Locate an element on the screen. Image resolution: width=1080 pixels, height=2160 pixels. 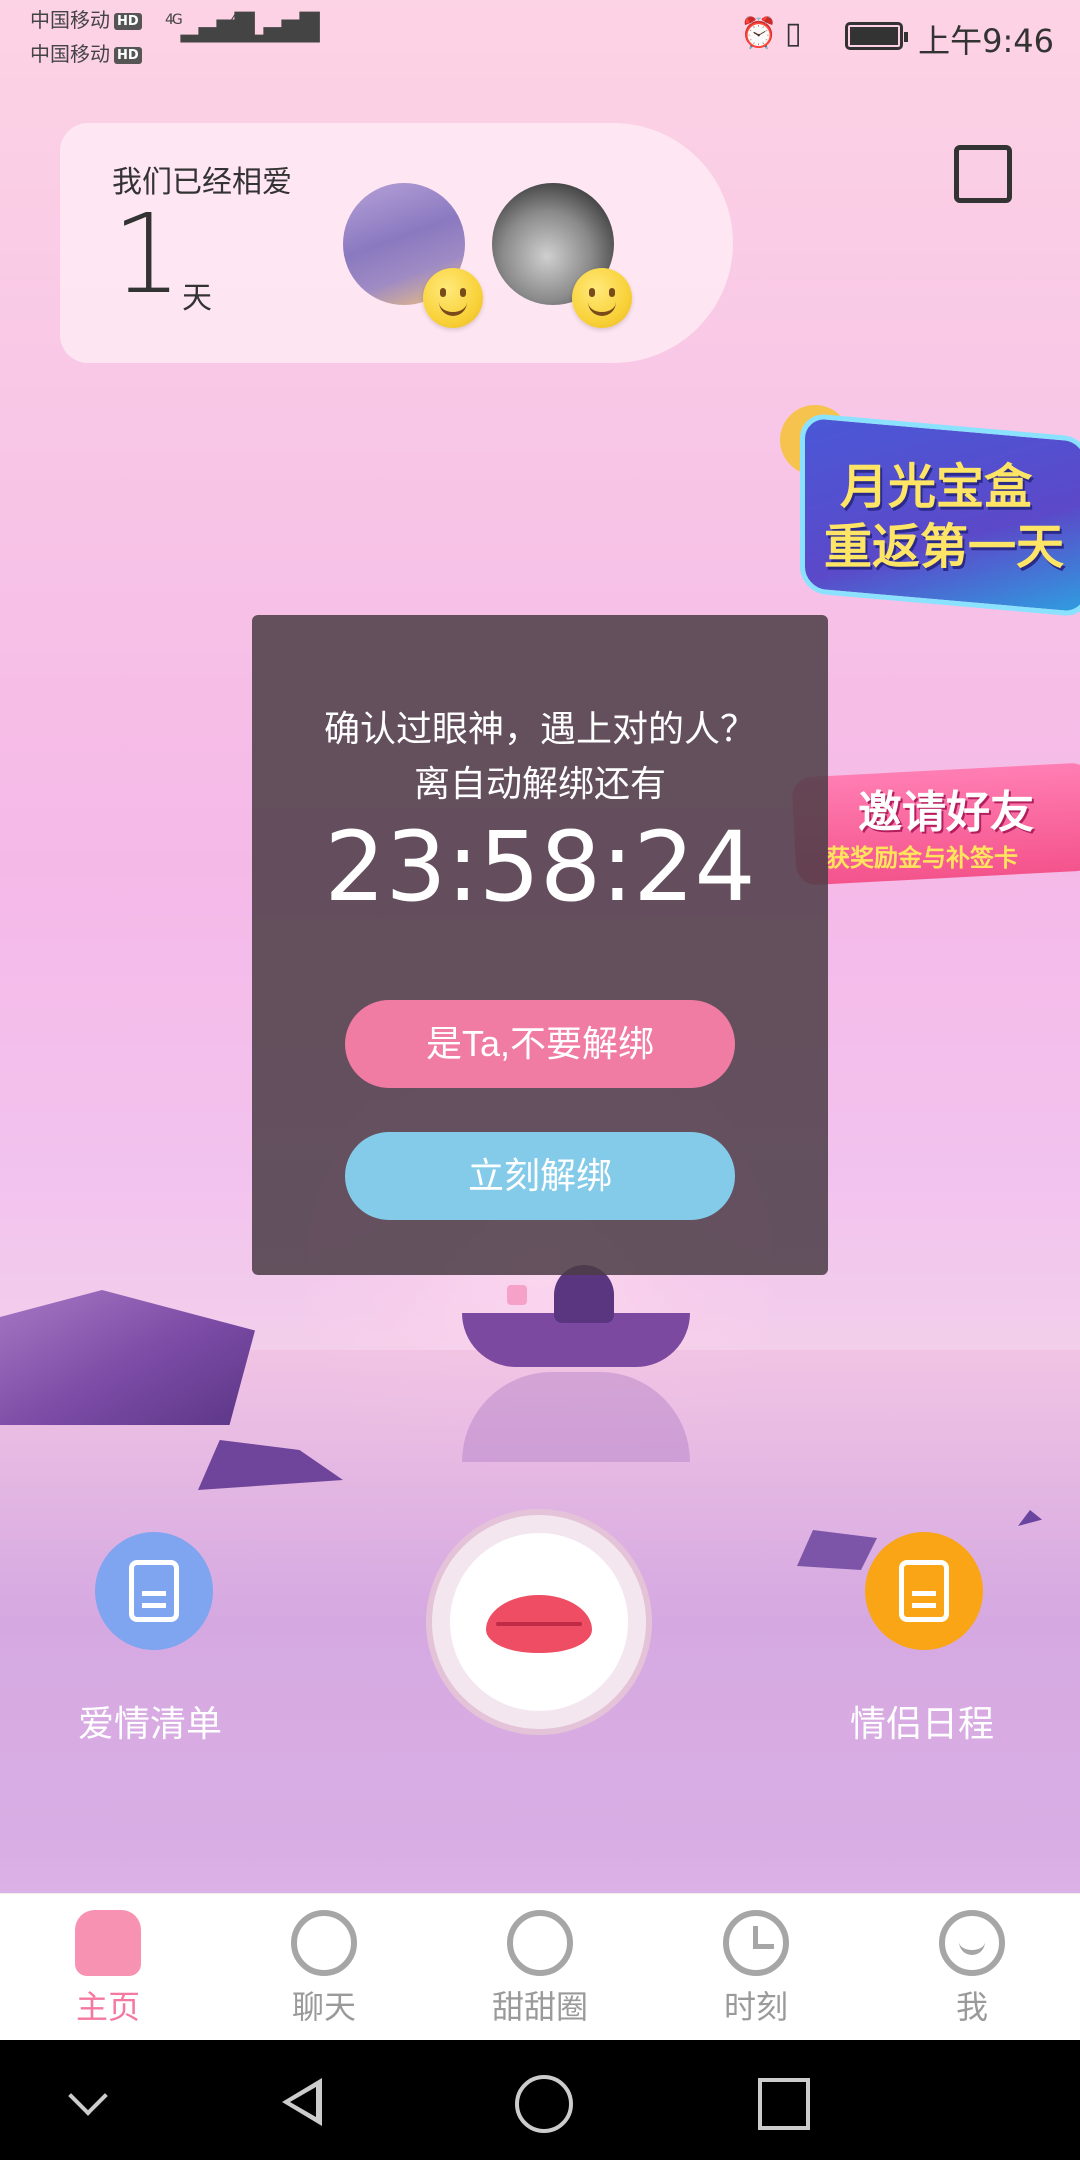
invite-friends-banner: 邀请好友 获奖励金与补签卡 is located at coordinates (933, 821).